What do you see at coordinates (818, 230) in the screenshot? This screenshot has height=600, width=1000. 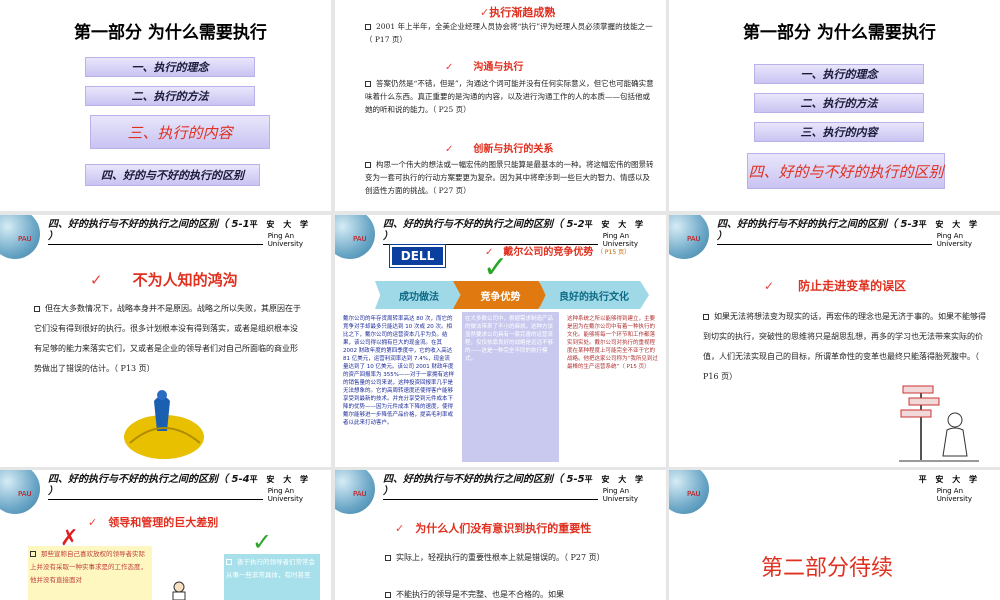 I see `slide-title: 四、好的执行与不好的执行之间的区别（ 5-3 ）` at bounding box center [818, 230].